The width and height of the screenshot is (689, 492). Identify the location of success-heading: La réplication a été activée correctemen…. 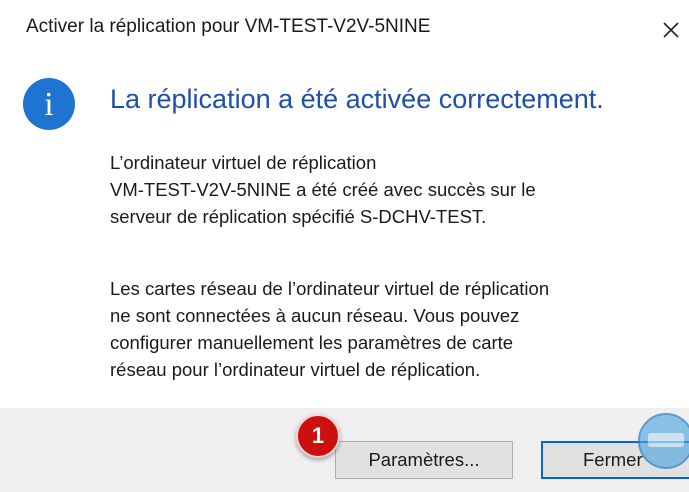
(357, 99).